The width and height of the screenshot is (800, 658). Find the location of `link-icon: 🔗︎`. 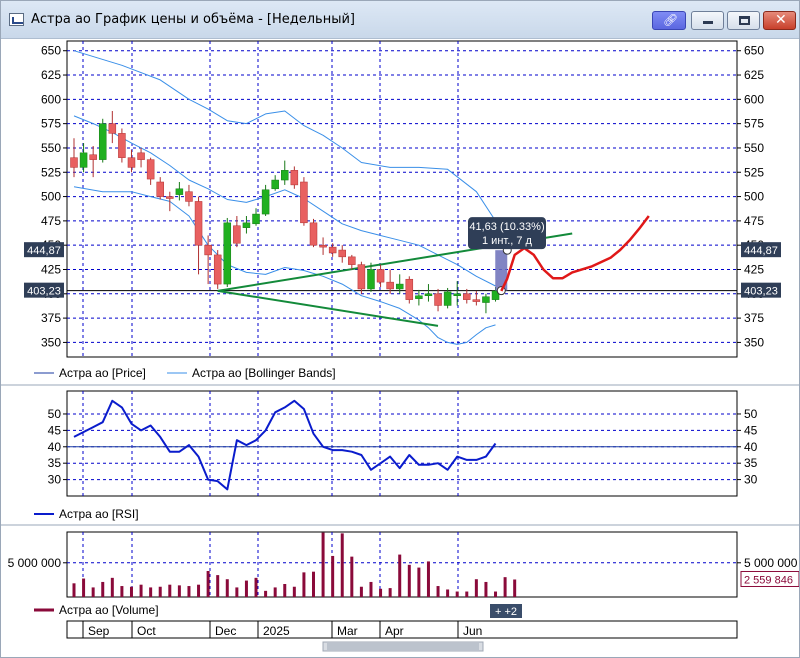

link-icon: 🔗︎ is located at coordinates (671, 20).